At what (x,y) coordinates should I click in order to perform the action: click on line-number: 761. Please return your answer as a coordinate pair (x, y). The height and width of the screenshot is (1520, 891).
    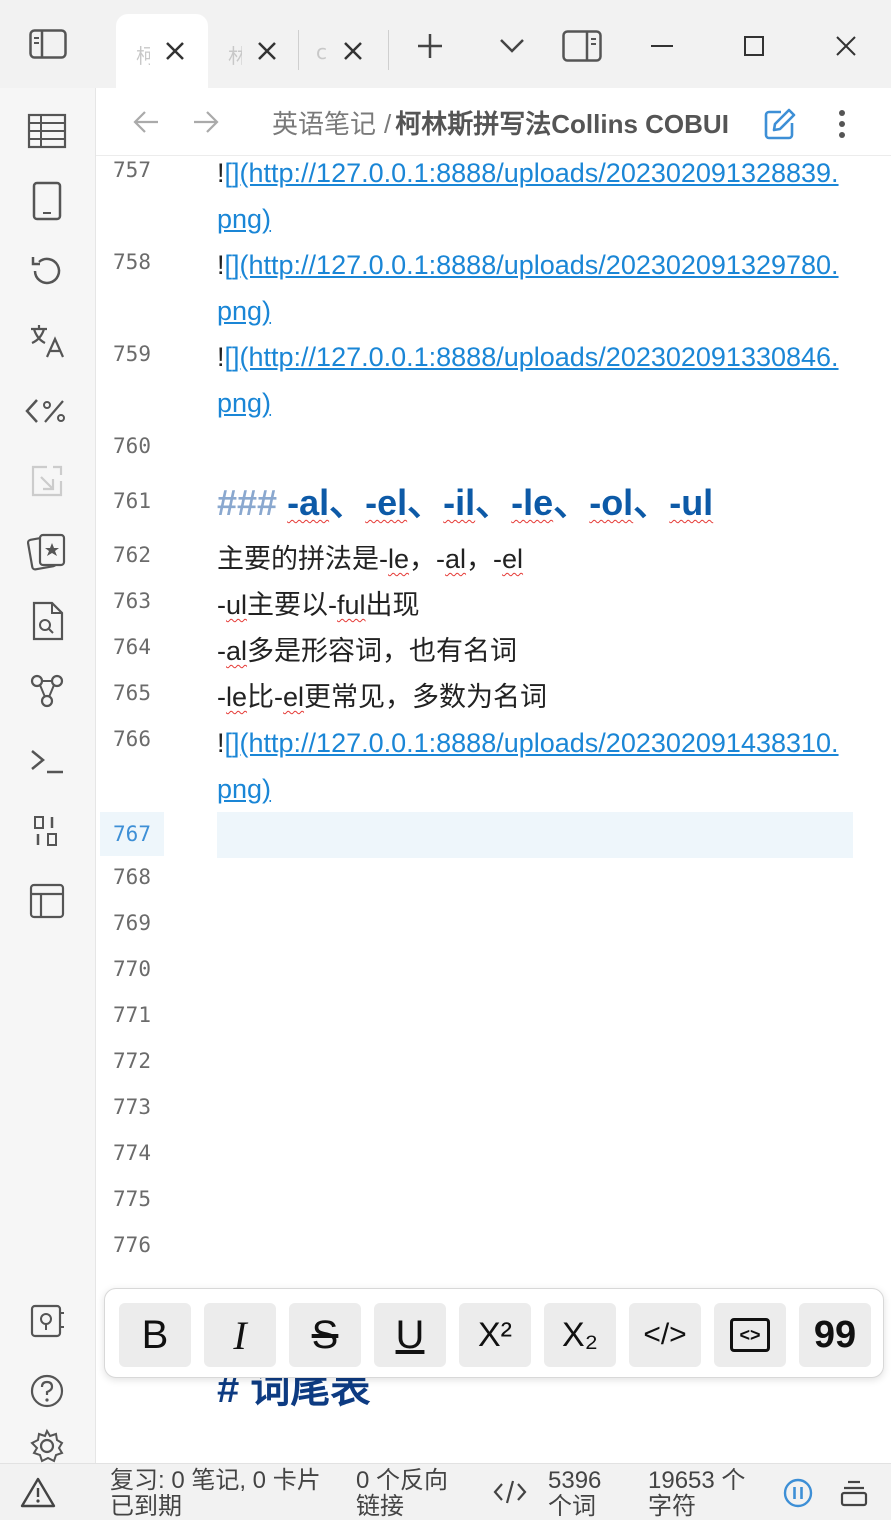
    Looking at the image, I should click on (132, 501).